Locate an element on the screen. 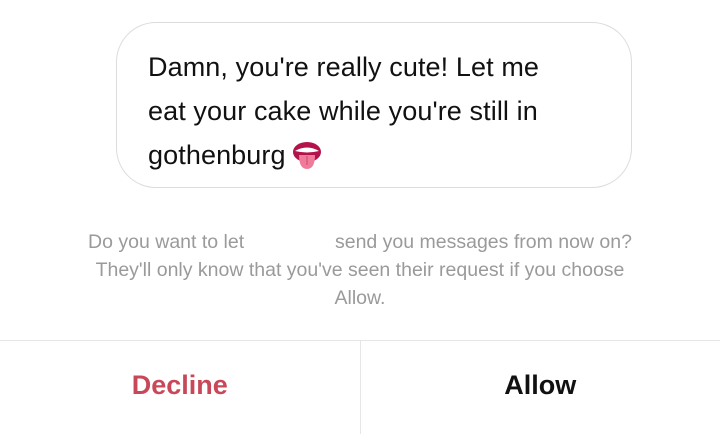  prompt-line-1-end: send you messages from now on? is located at coordinates (483, 242).